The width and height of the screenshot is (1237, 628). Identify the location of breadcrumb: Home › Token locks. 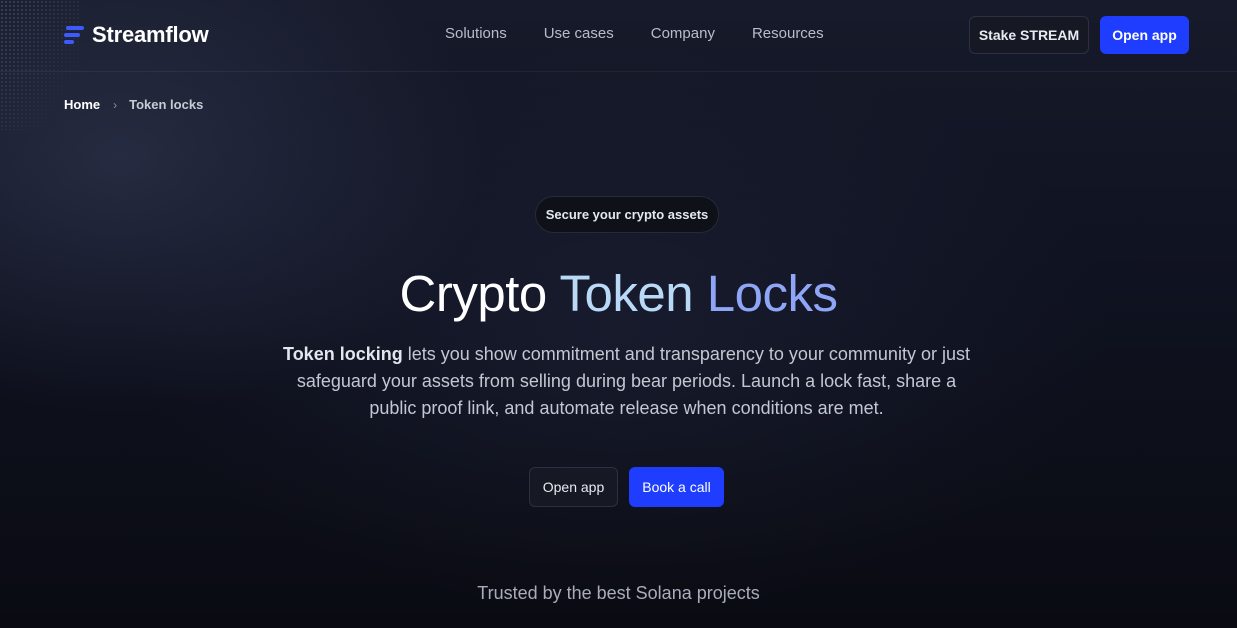
(133, 105).